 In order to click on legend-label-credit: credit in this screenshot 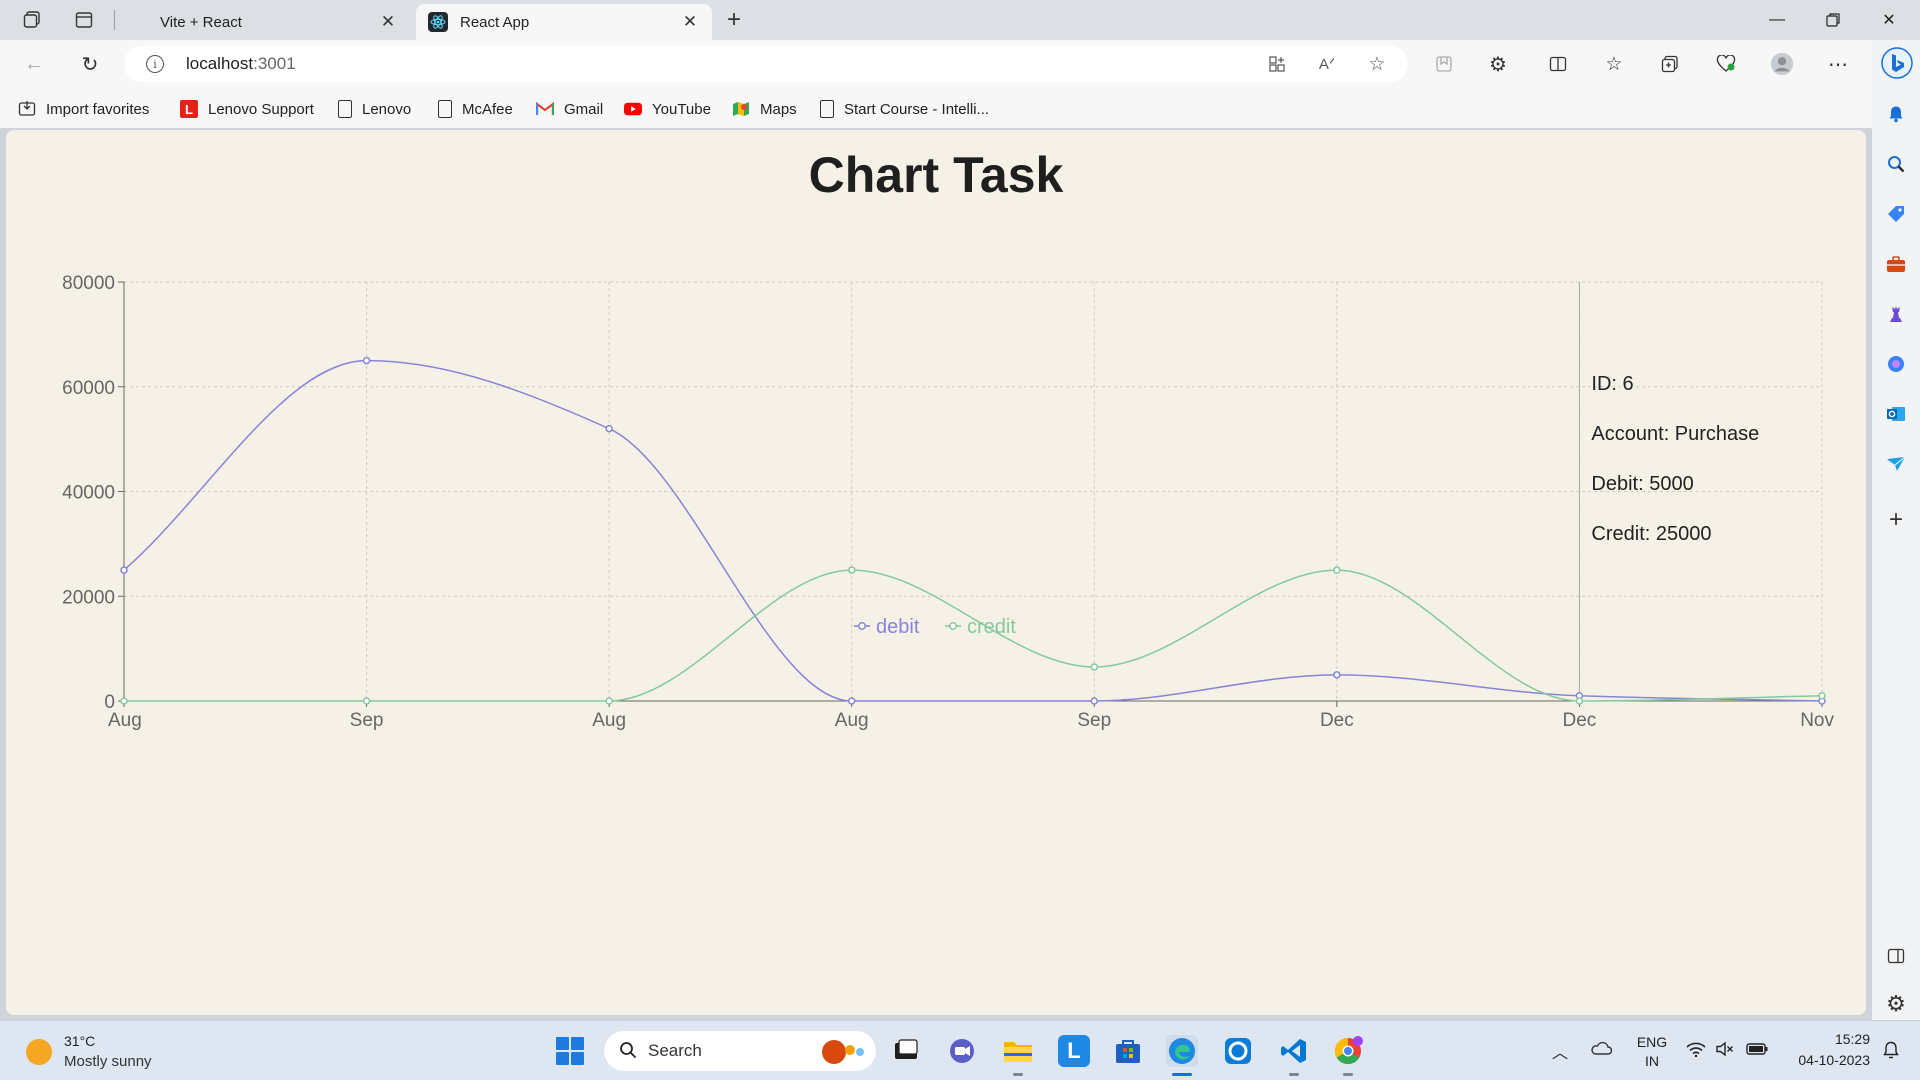, I will do `click(991, 627)`.